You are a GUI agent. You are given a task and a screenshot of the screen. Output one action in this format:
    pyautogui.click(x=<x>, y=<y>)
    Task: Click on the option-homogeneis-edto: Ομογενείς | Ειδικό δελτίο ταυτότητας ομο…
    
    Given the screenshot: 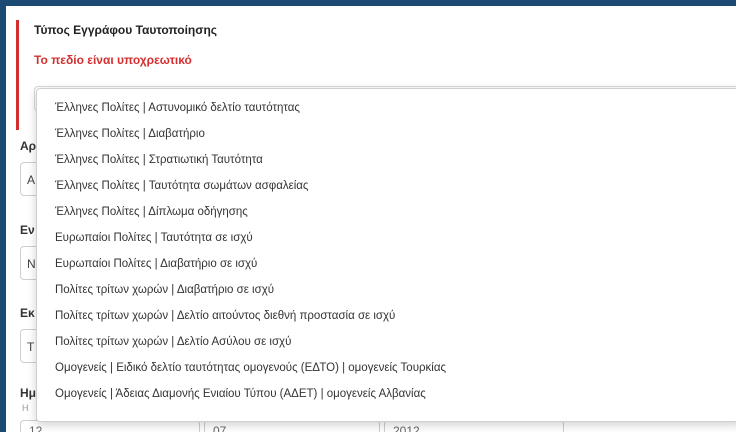 What is the action you would take?
    pyautogui.click(x=386, y=368)
    